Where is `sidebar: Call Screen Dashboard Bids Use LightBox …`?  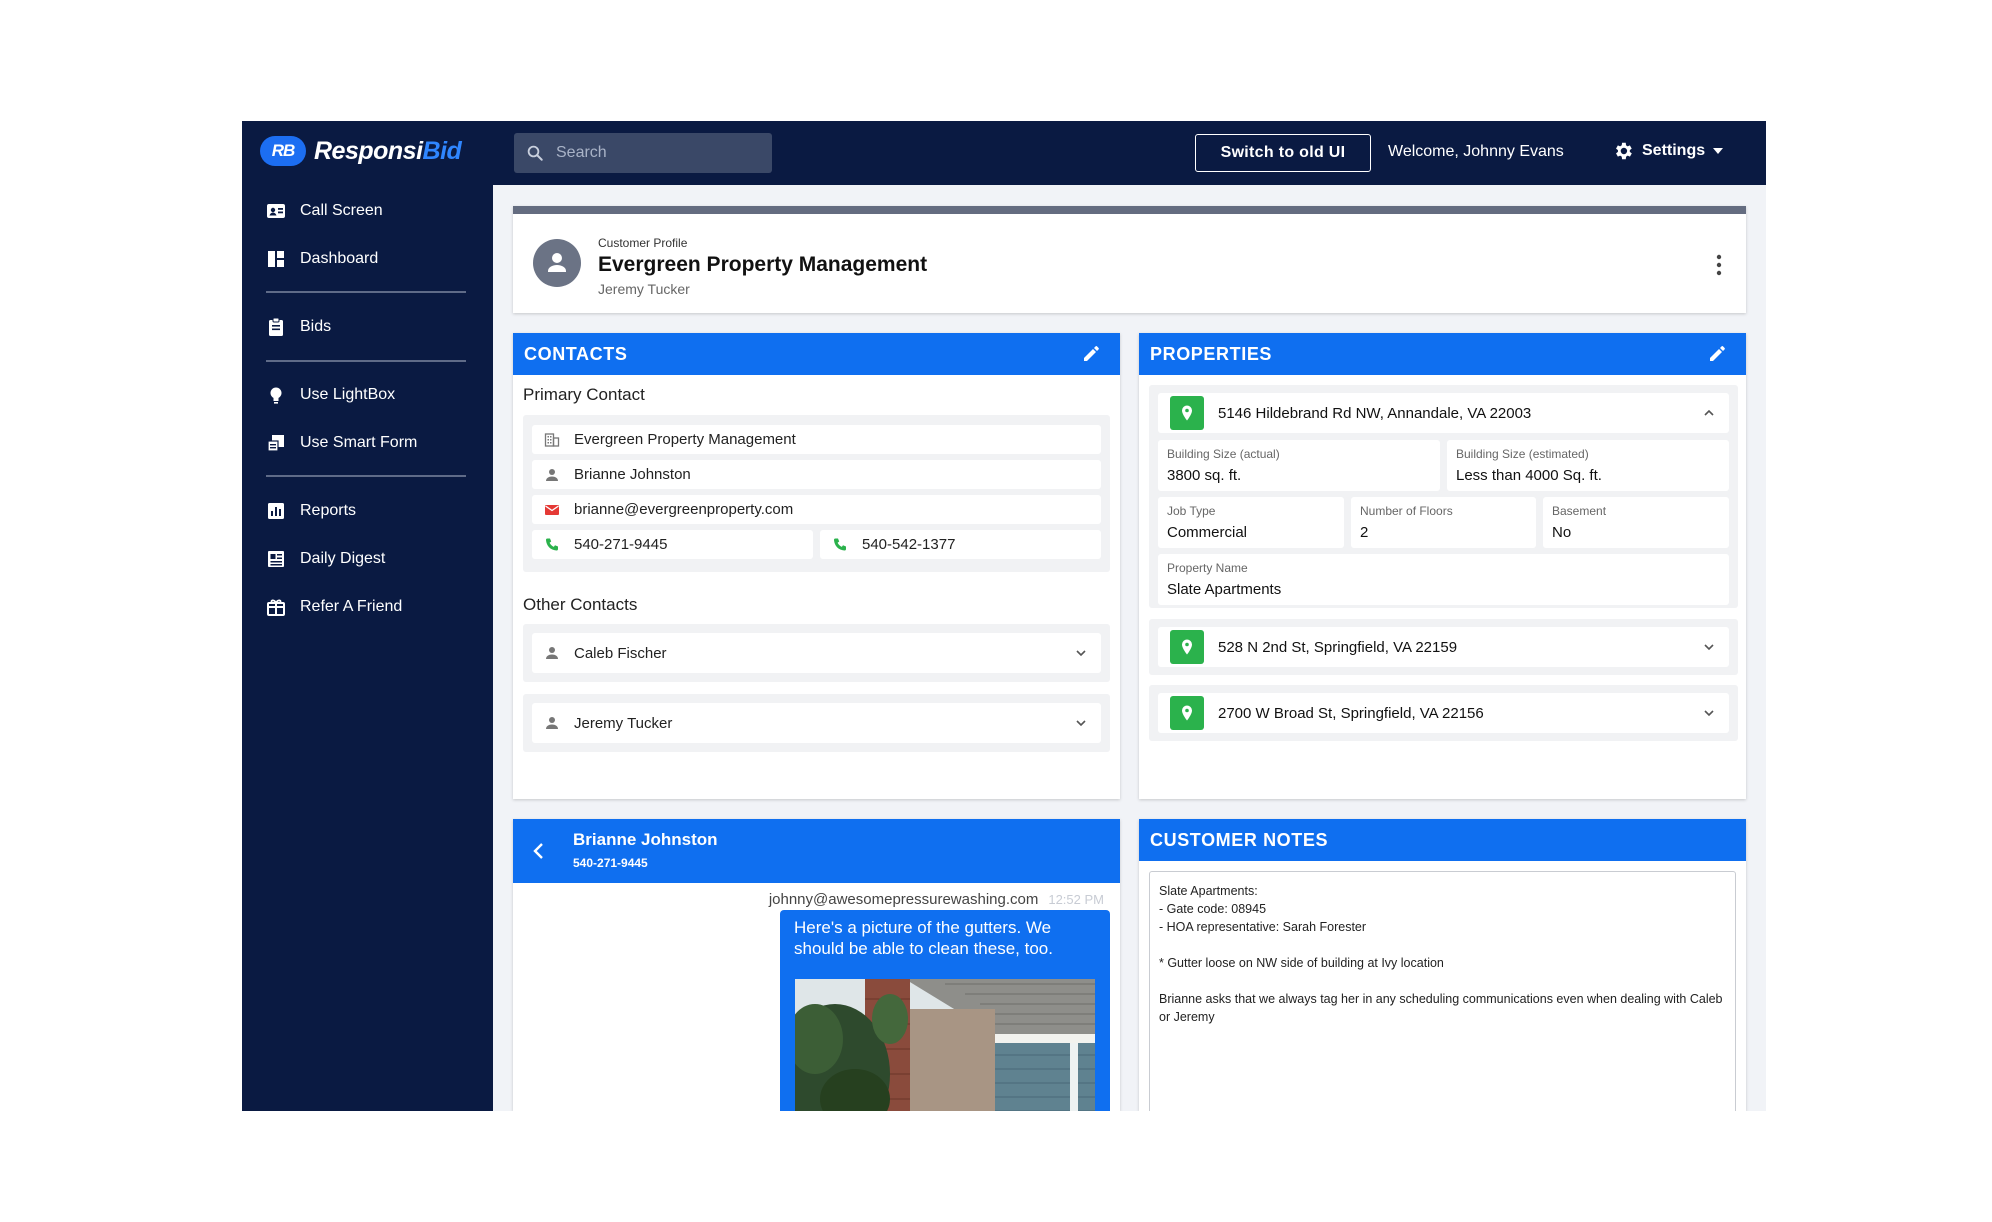
sidebar: Call Screen Dashboard Bids Use LightBox … is located at coordinates (367, 648).